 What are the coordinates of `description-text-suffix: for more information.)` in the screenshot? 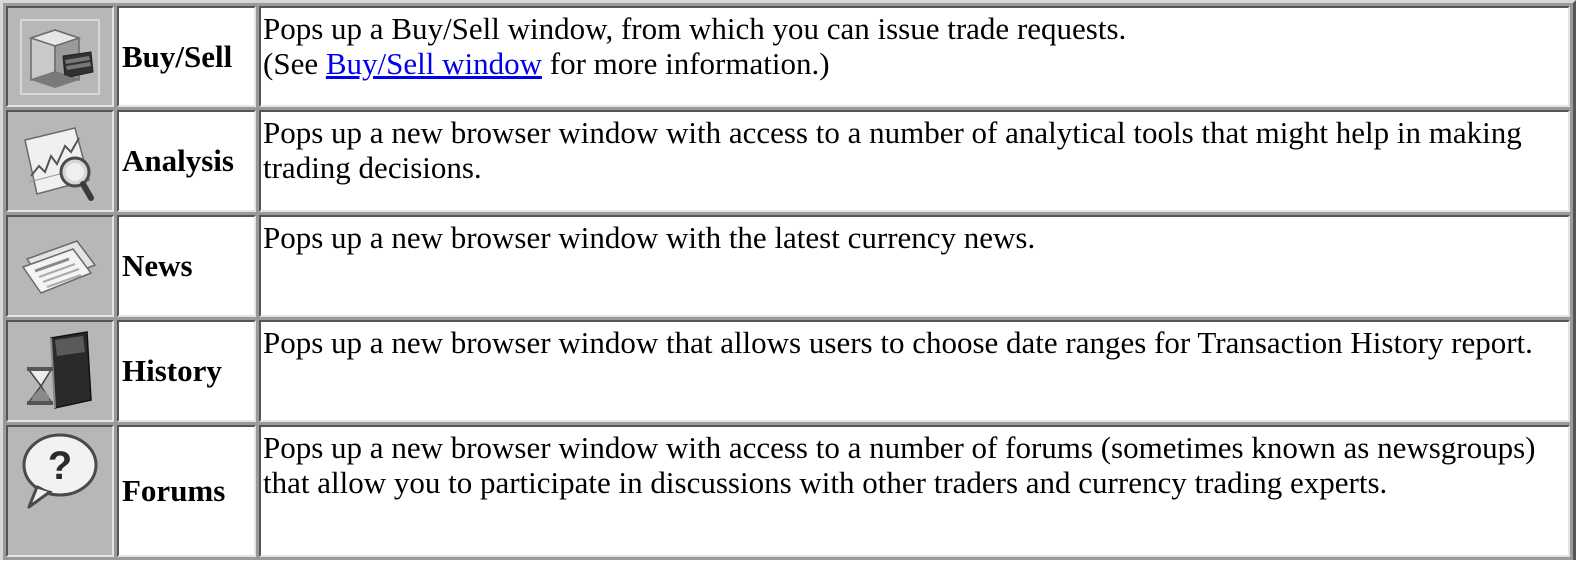 It's located at (686, 63).